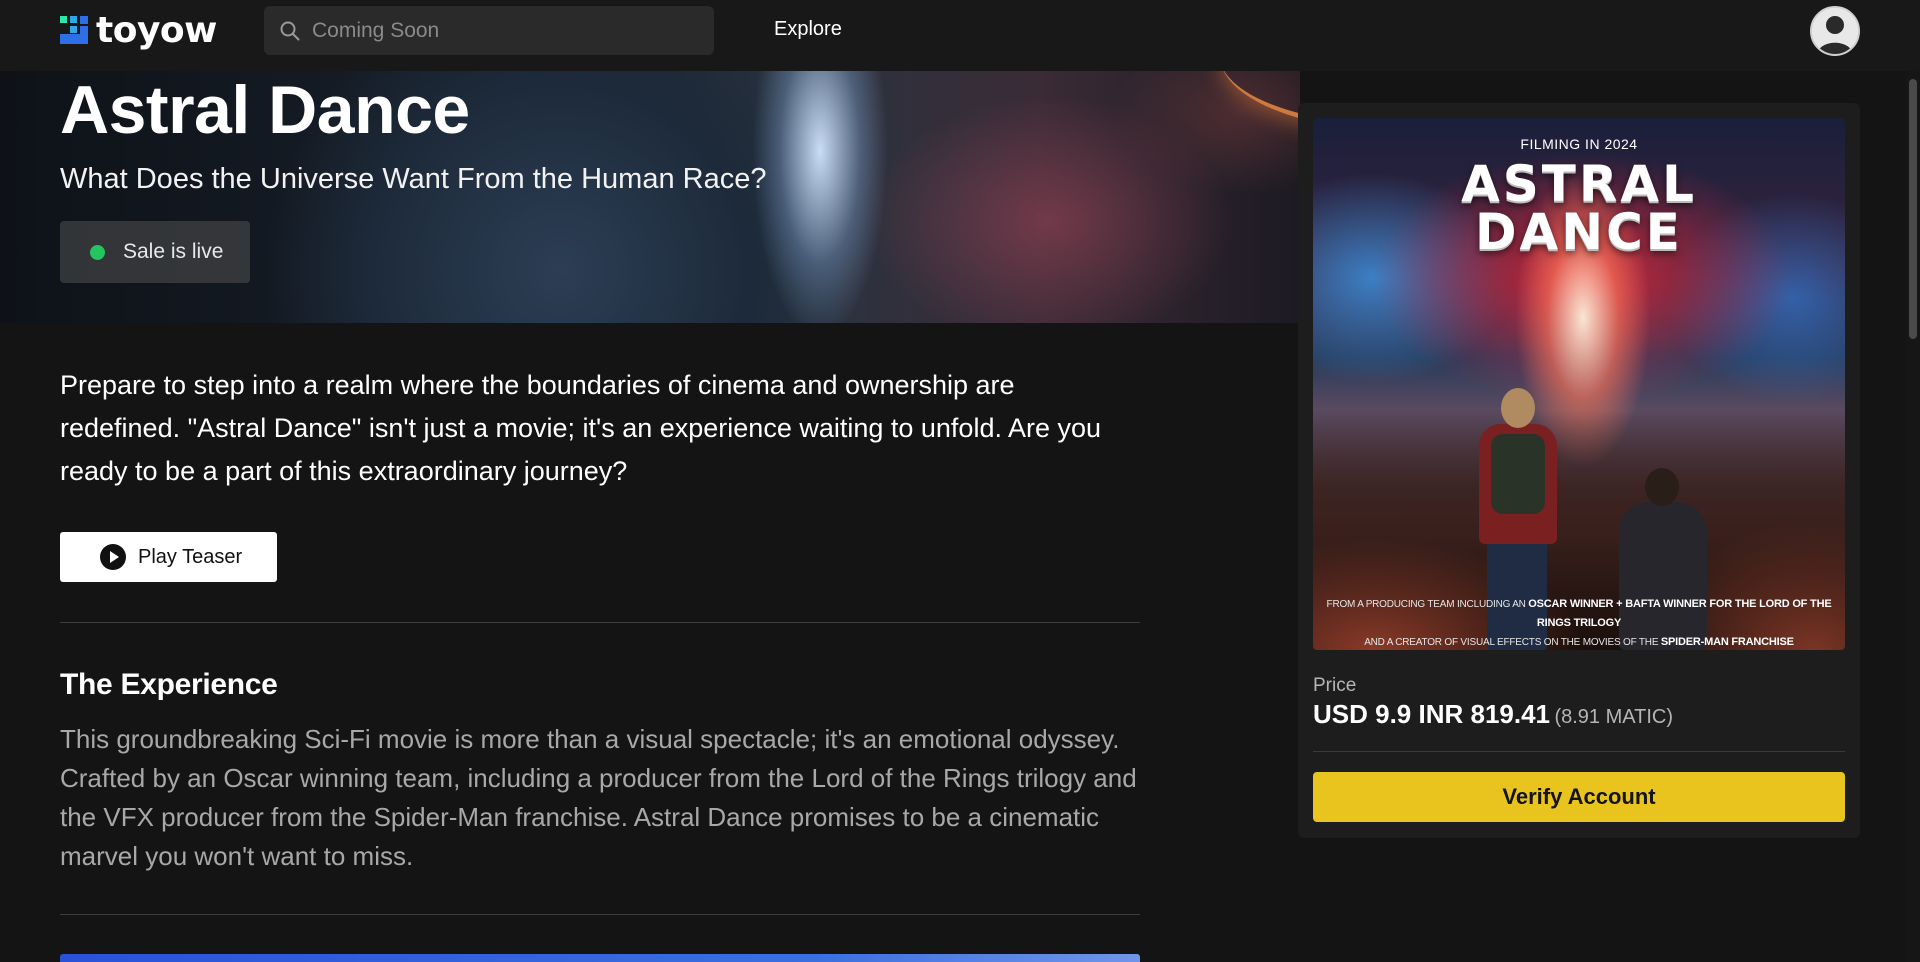 The width and height of the screenshot is (1920, 962). I want to click on hero-planet-graphic, so click(1260, 101).